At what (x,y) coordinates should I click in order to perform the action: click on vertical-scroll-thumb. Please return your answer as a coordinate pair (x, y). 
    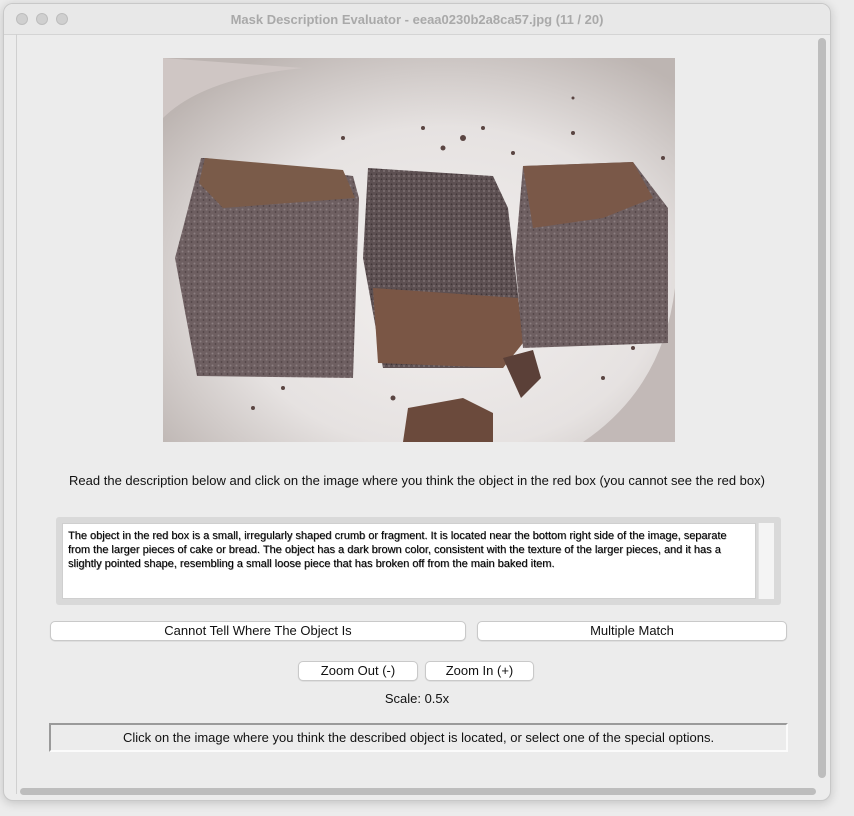
    Looking at the image, I should click on (822, 408).